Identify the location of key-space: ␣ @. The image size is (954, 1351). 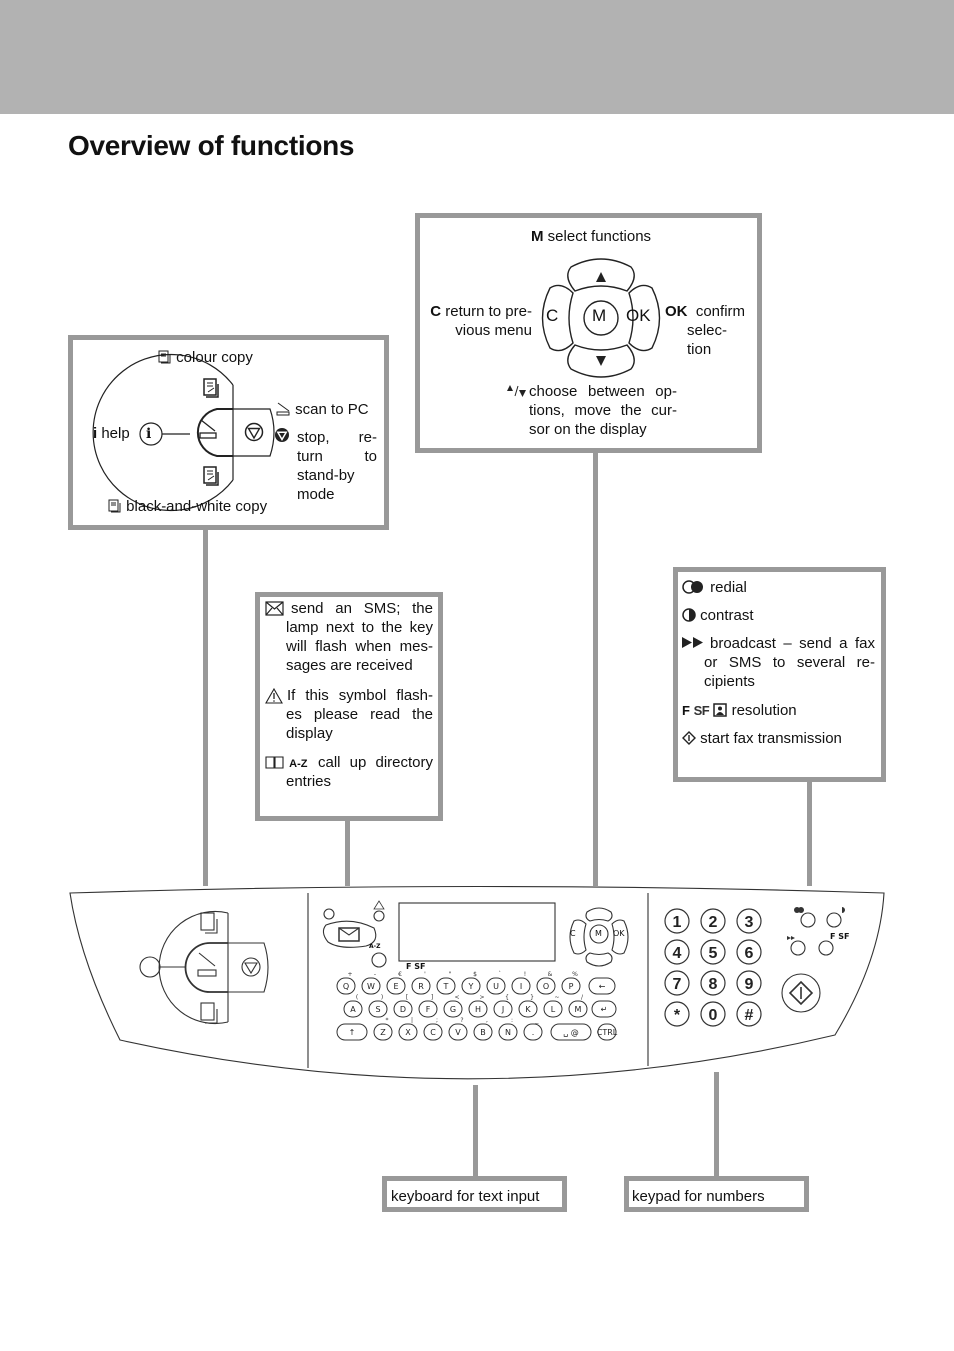
(571, 1032).